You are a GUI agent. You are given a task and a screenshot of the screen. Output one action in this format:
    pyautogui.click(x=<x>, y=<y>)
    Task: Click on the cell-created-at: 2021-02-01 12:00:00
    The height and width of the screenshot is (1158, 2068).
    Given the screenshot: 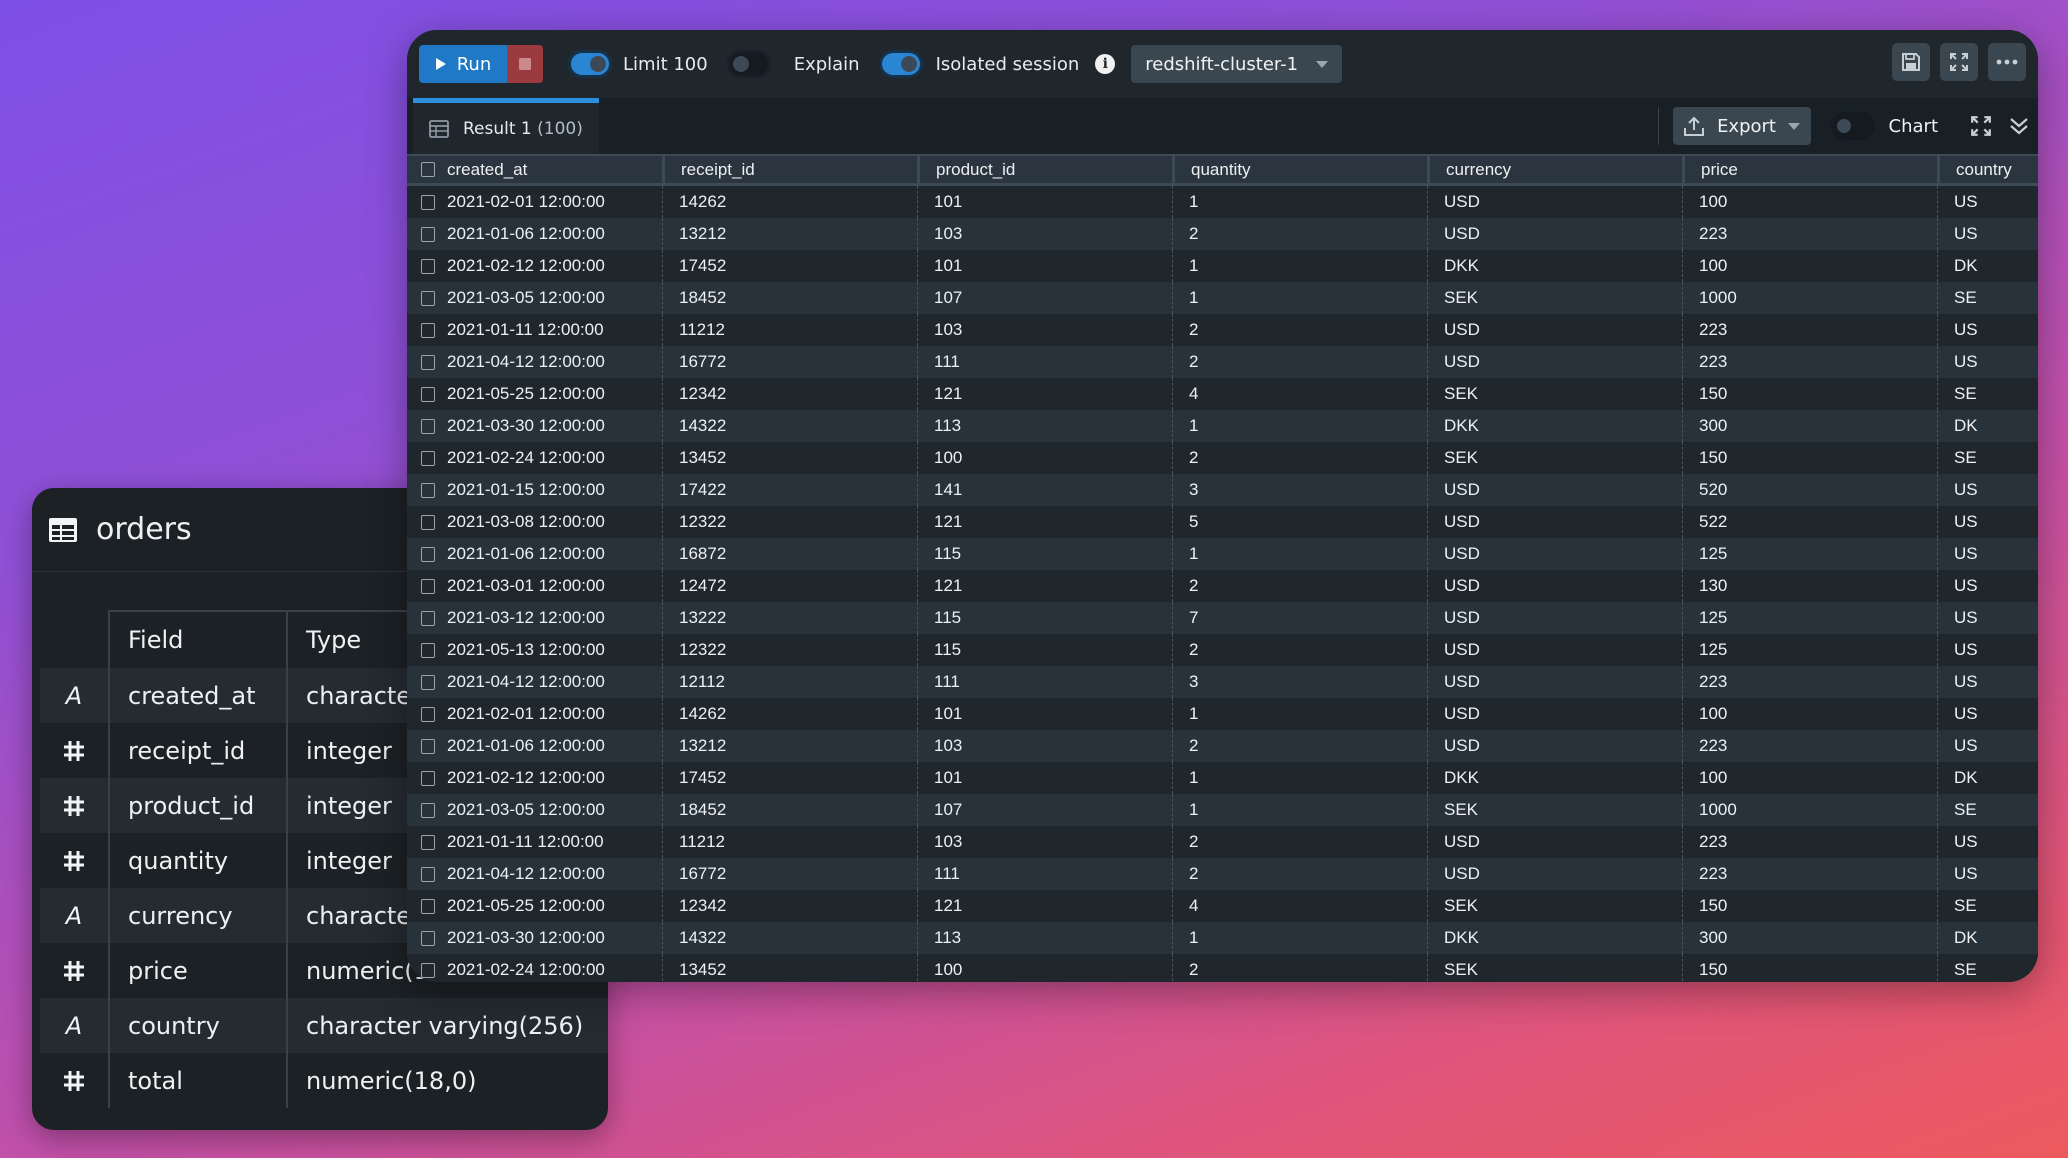 What is the action you would take?
    pyautogui.click(x=534, y=202)
    